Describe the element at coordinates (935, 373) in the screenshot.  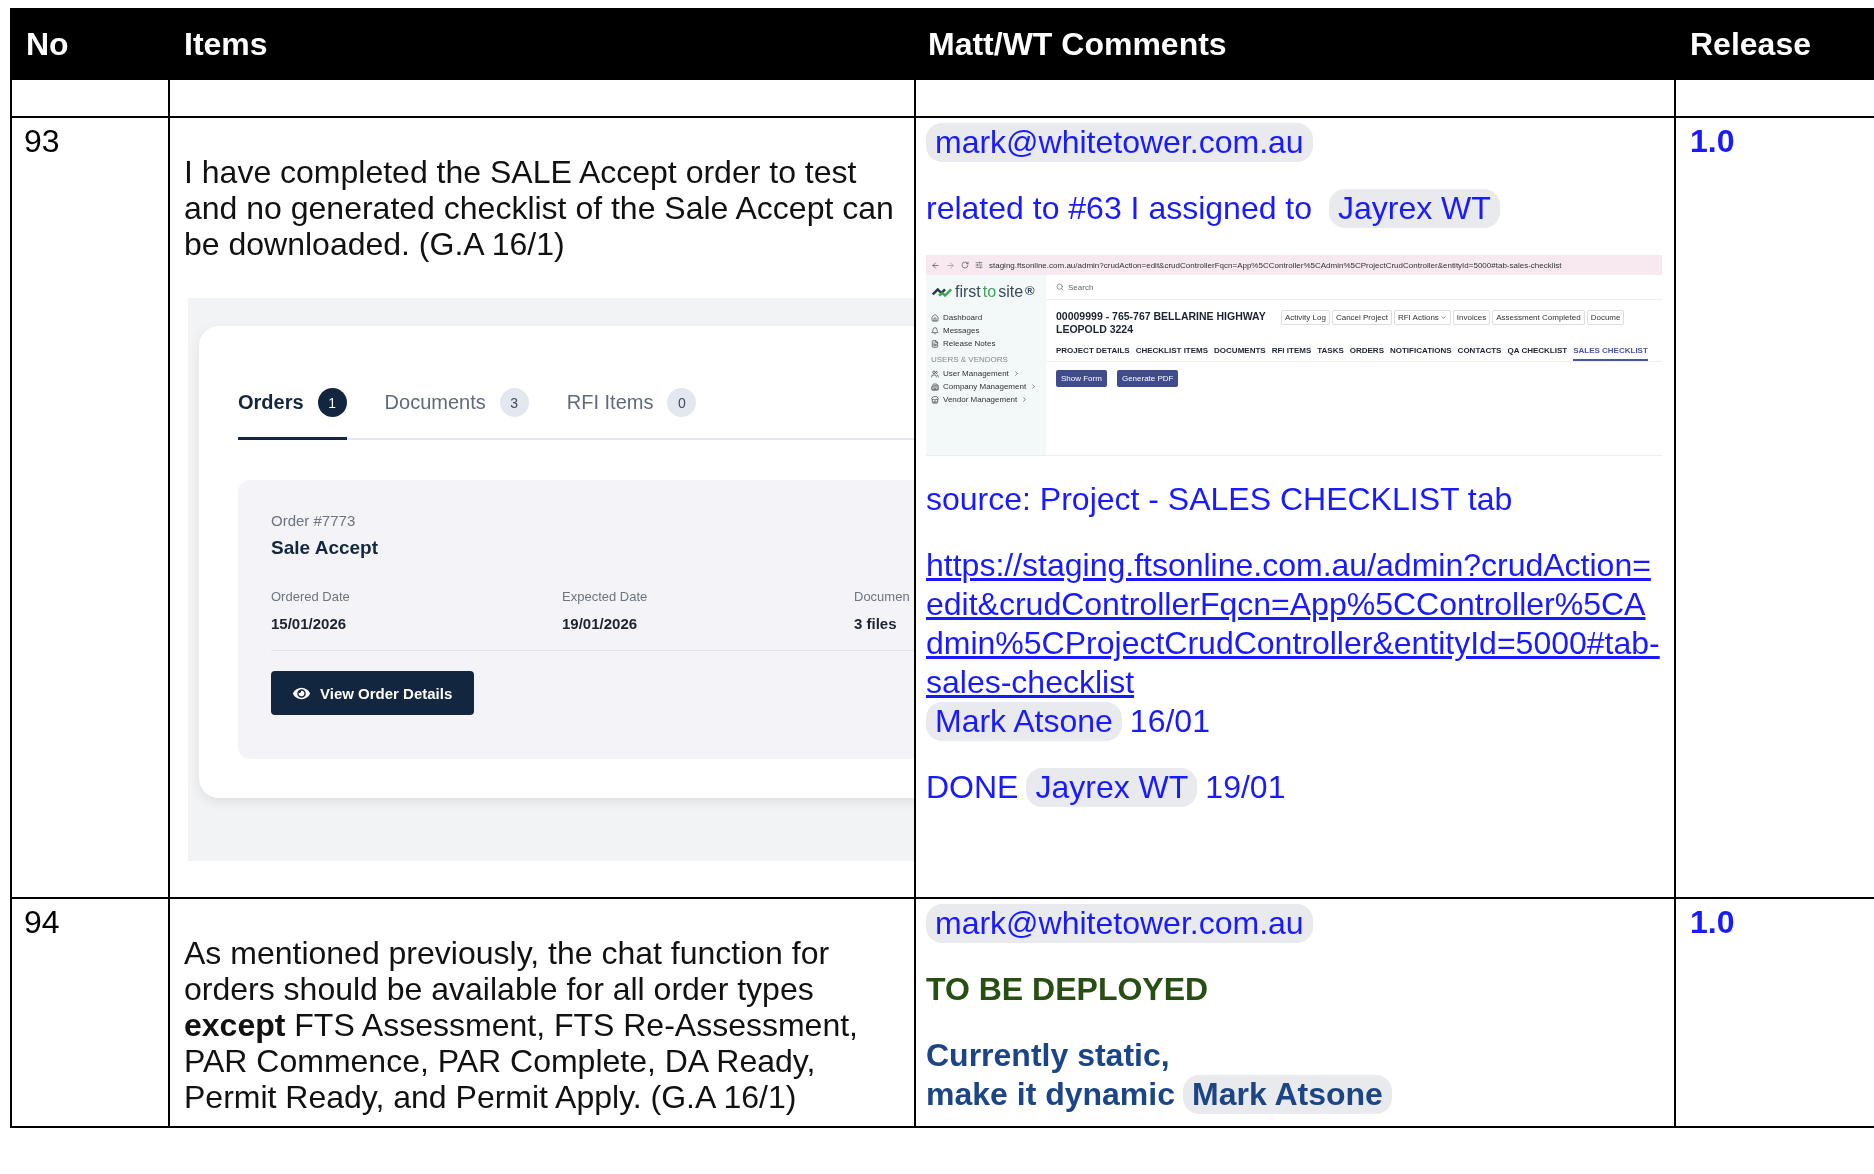
I see `users-icon` at that location.